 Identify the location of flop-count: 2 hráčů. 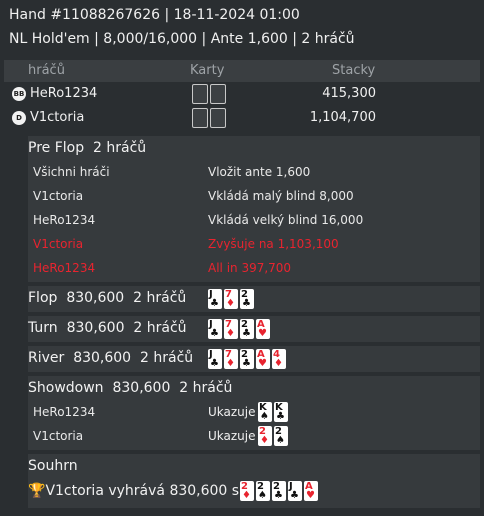
(160, 298).